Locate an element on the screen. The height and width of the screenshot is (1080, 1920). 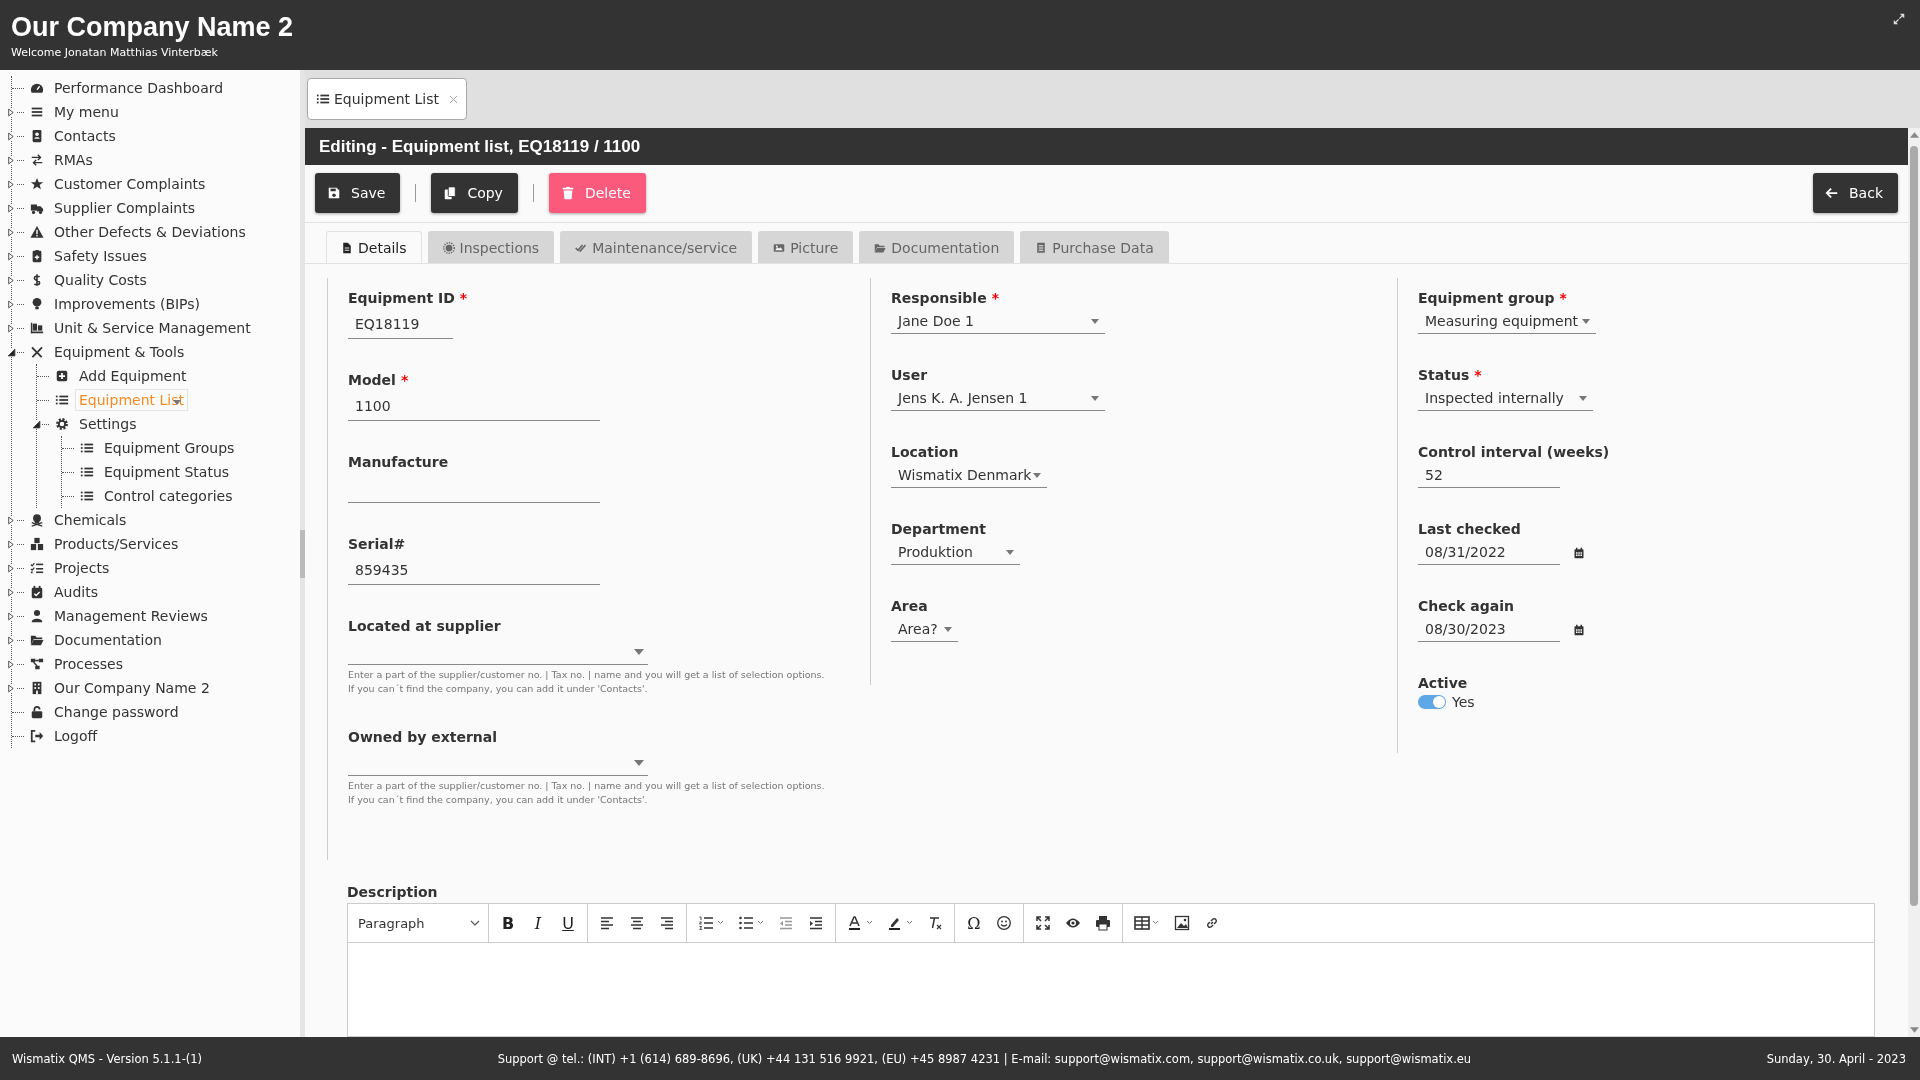
special-character-button: Ω is located at coordinates (974, 923).